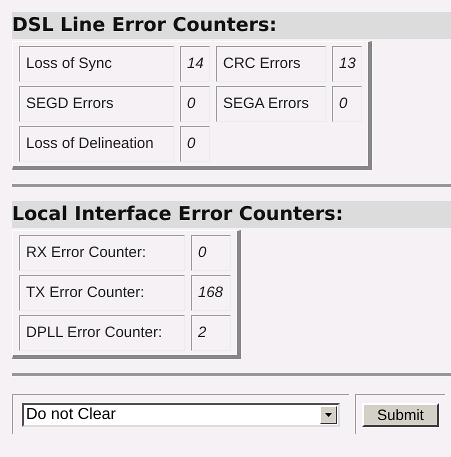  I want to click on counter-value: 13, so click(347, 64).